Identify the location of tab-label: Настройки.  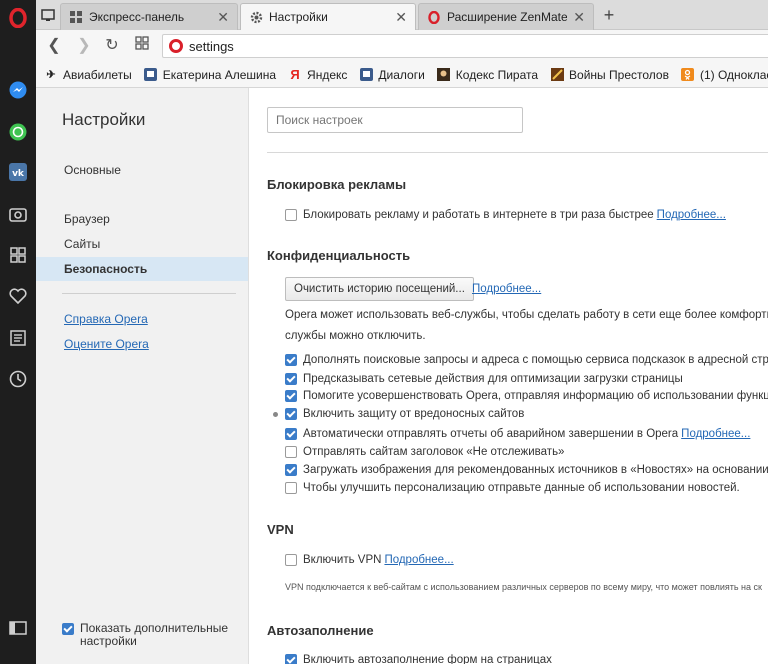
(298, 17).